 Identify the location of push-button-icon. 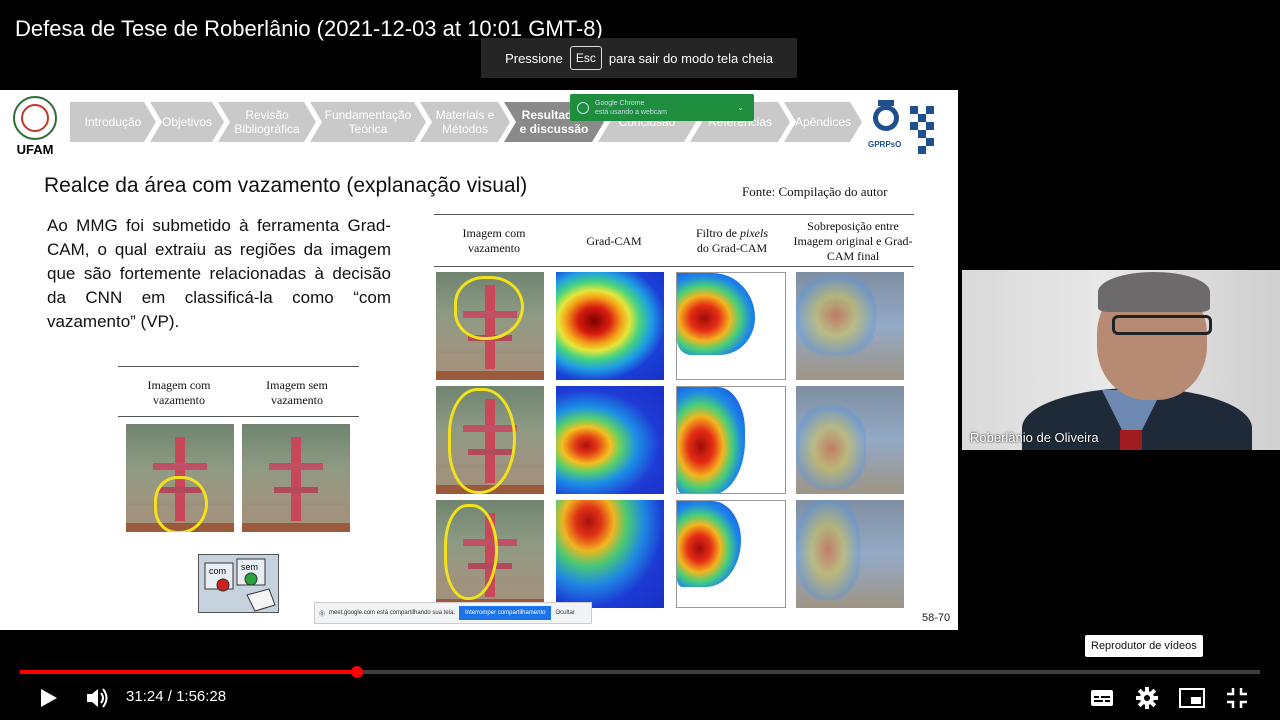
(240, 585).